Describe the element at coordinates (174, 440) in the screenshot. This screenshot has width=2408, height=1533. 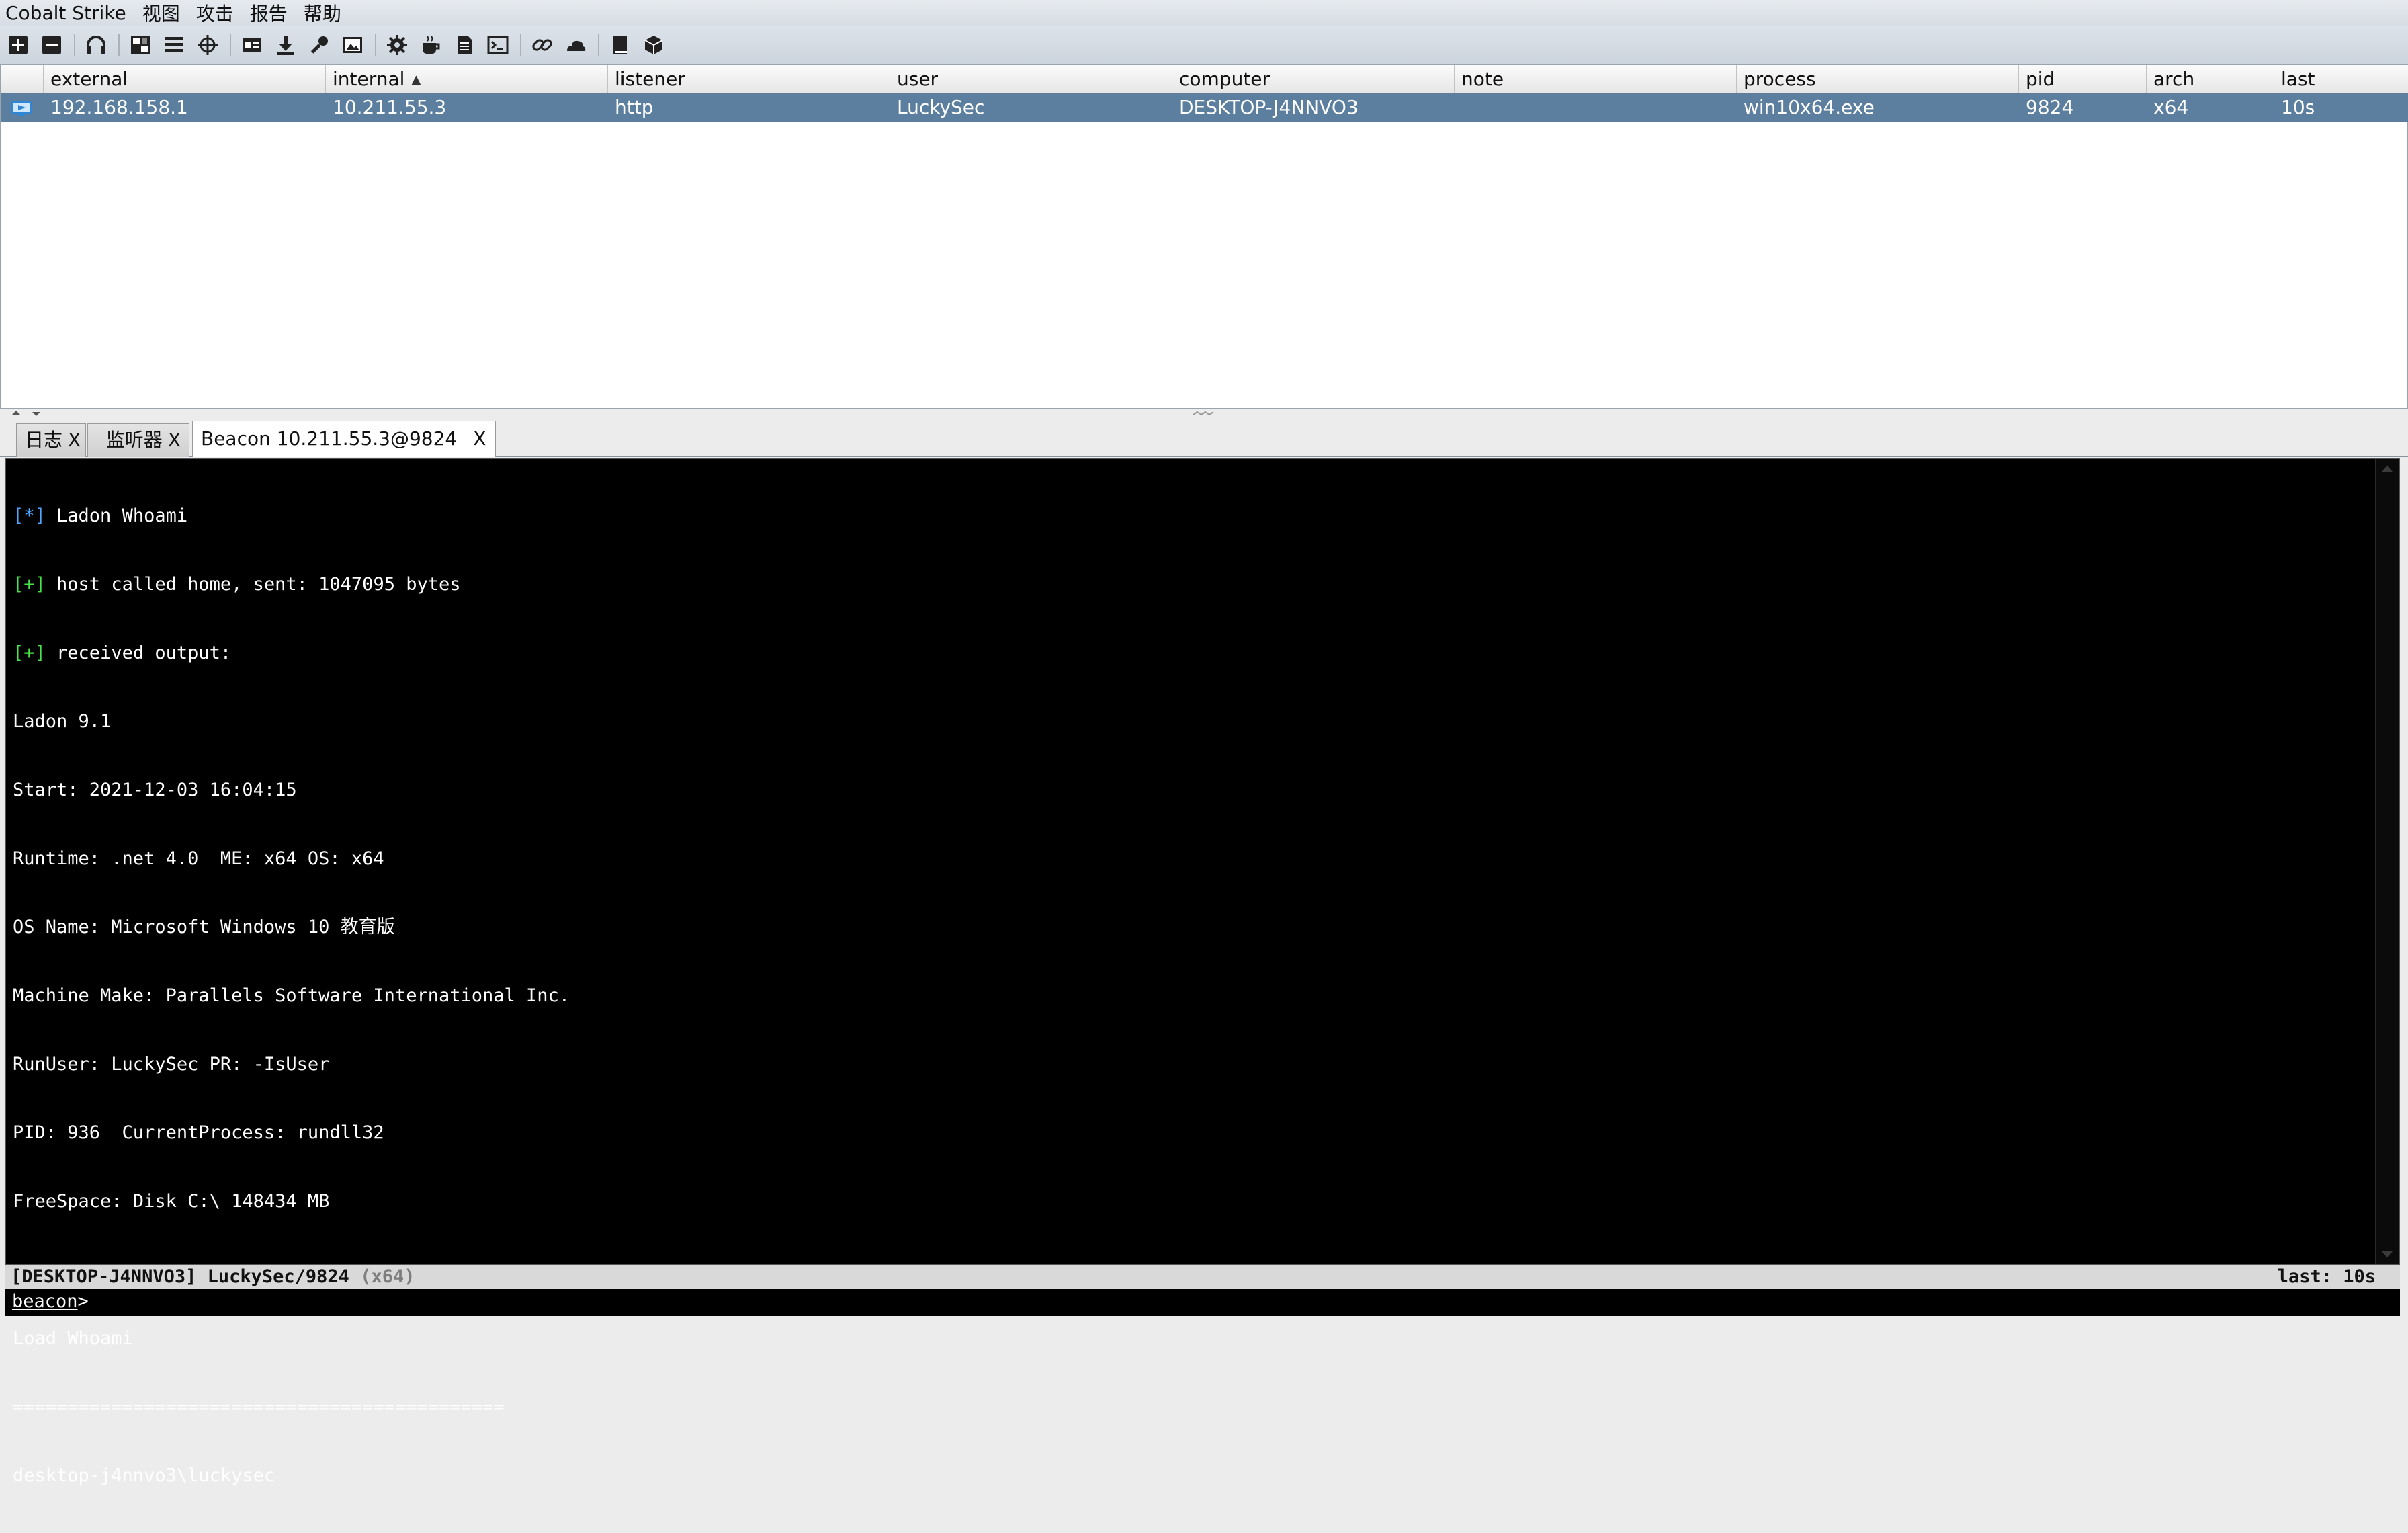
I see `tab-listeners-close-button: X` at that location.